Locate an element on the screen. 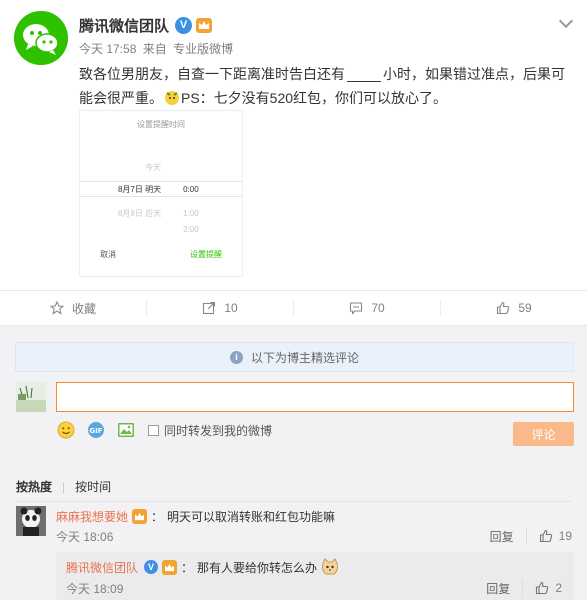 Image resolution: width=587 pixels, height=600 pixels. picker-row-selected: 8月7日 明天 0:00 is located at coordinates (161, 189).